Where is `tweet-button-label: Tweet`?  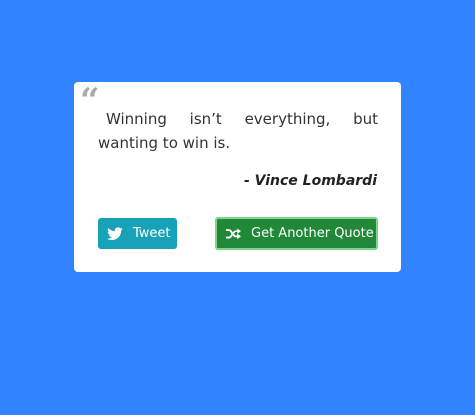
tweet-button-label: Tweet is located at coordinates (152, 233).